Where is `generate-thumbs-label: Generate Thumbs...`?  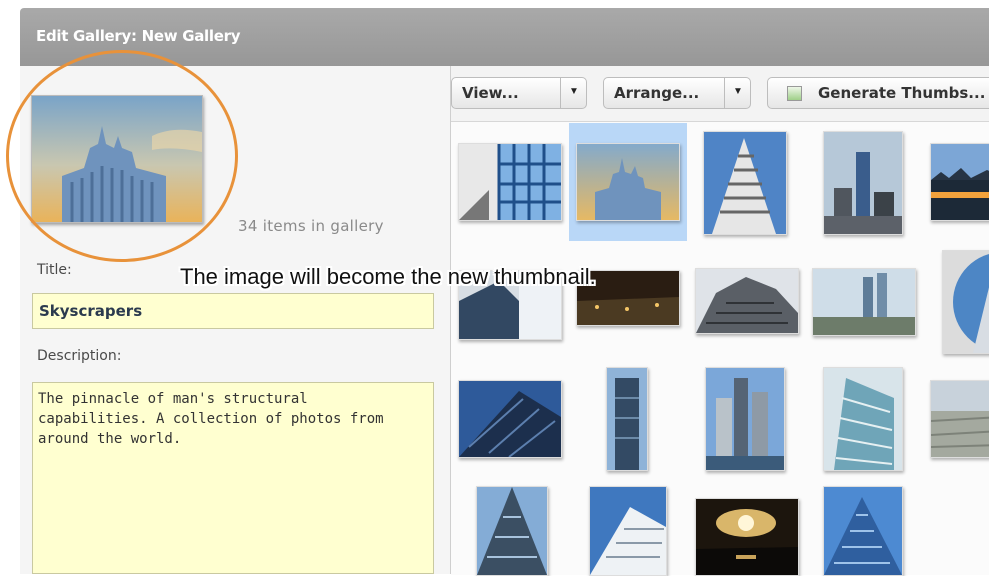
generate-thumbs-label: Generate Thumbs... is located at coordinates (902, 93).